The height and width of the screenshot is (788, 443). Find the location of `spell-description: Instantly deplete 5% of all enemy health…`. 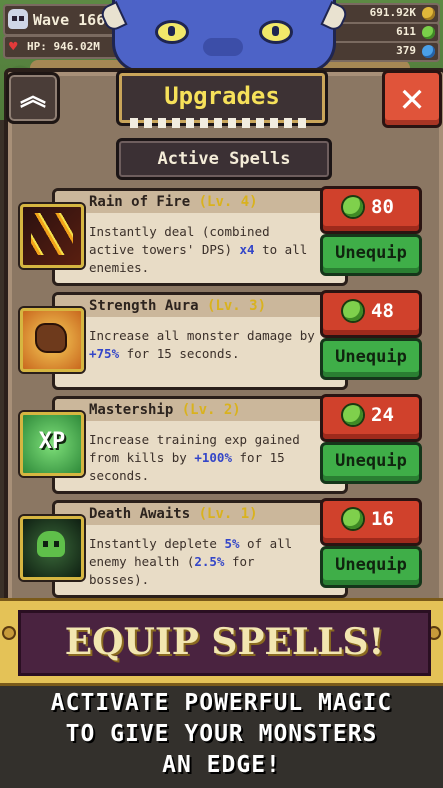

spell-description: Instantly deplete 5% of all enemy health… is located at coordinates (191, 561).